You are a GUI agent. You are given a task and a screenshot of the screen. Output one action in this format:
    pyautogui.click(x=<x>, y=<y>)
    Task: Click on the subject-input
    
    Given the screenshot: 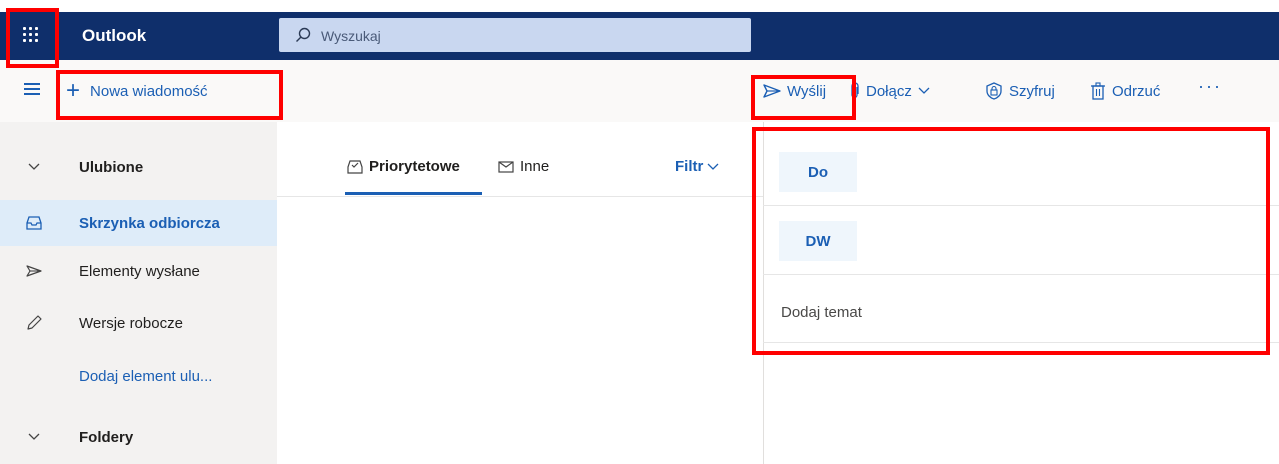 What is the action you would take?
    pyautogui.click(x=1016, y=312)
    